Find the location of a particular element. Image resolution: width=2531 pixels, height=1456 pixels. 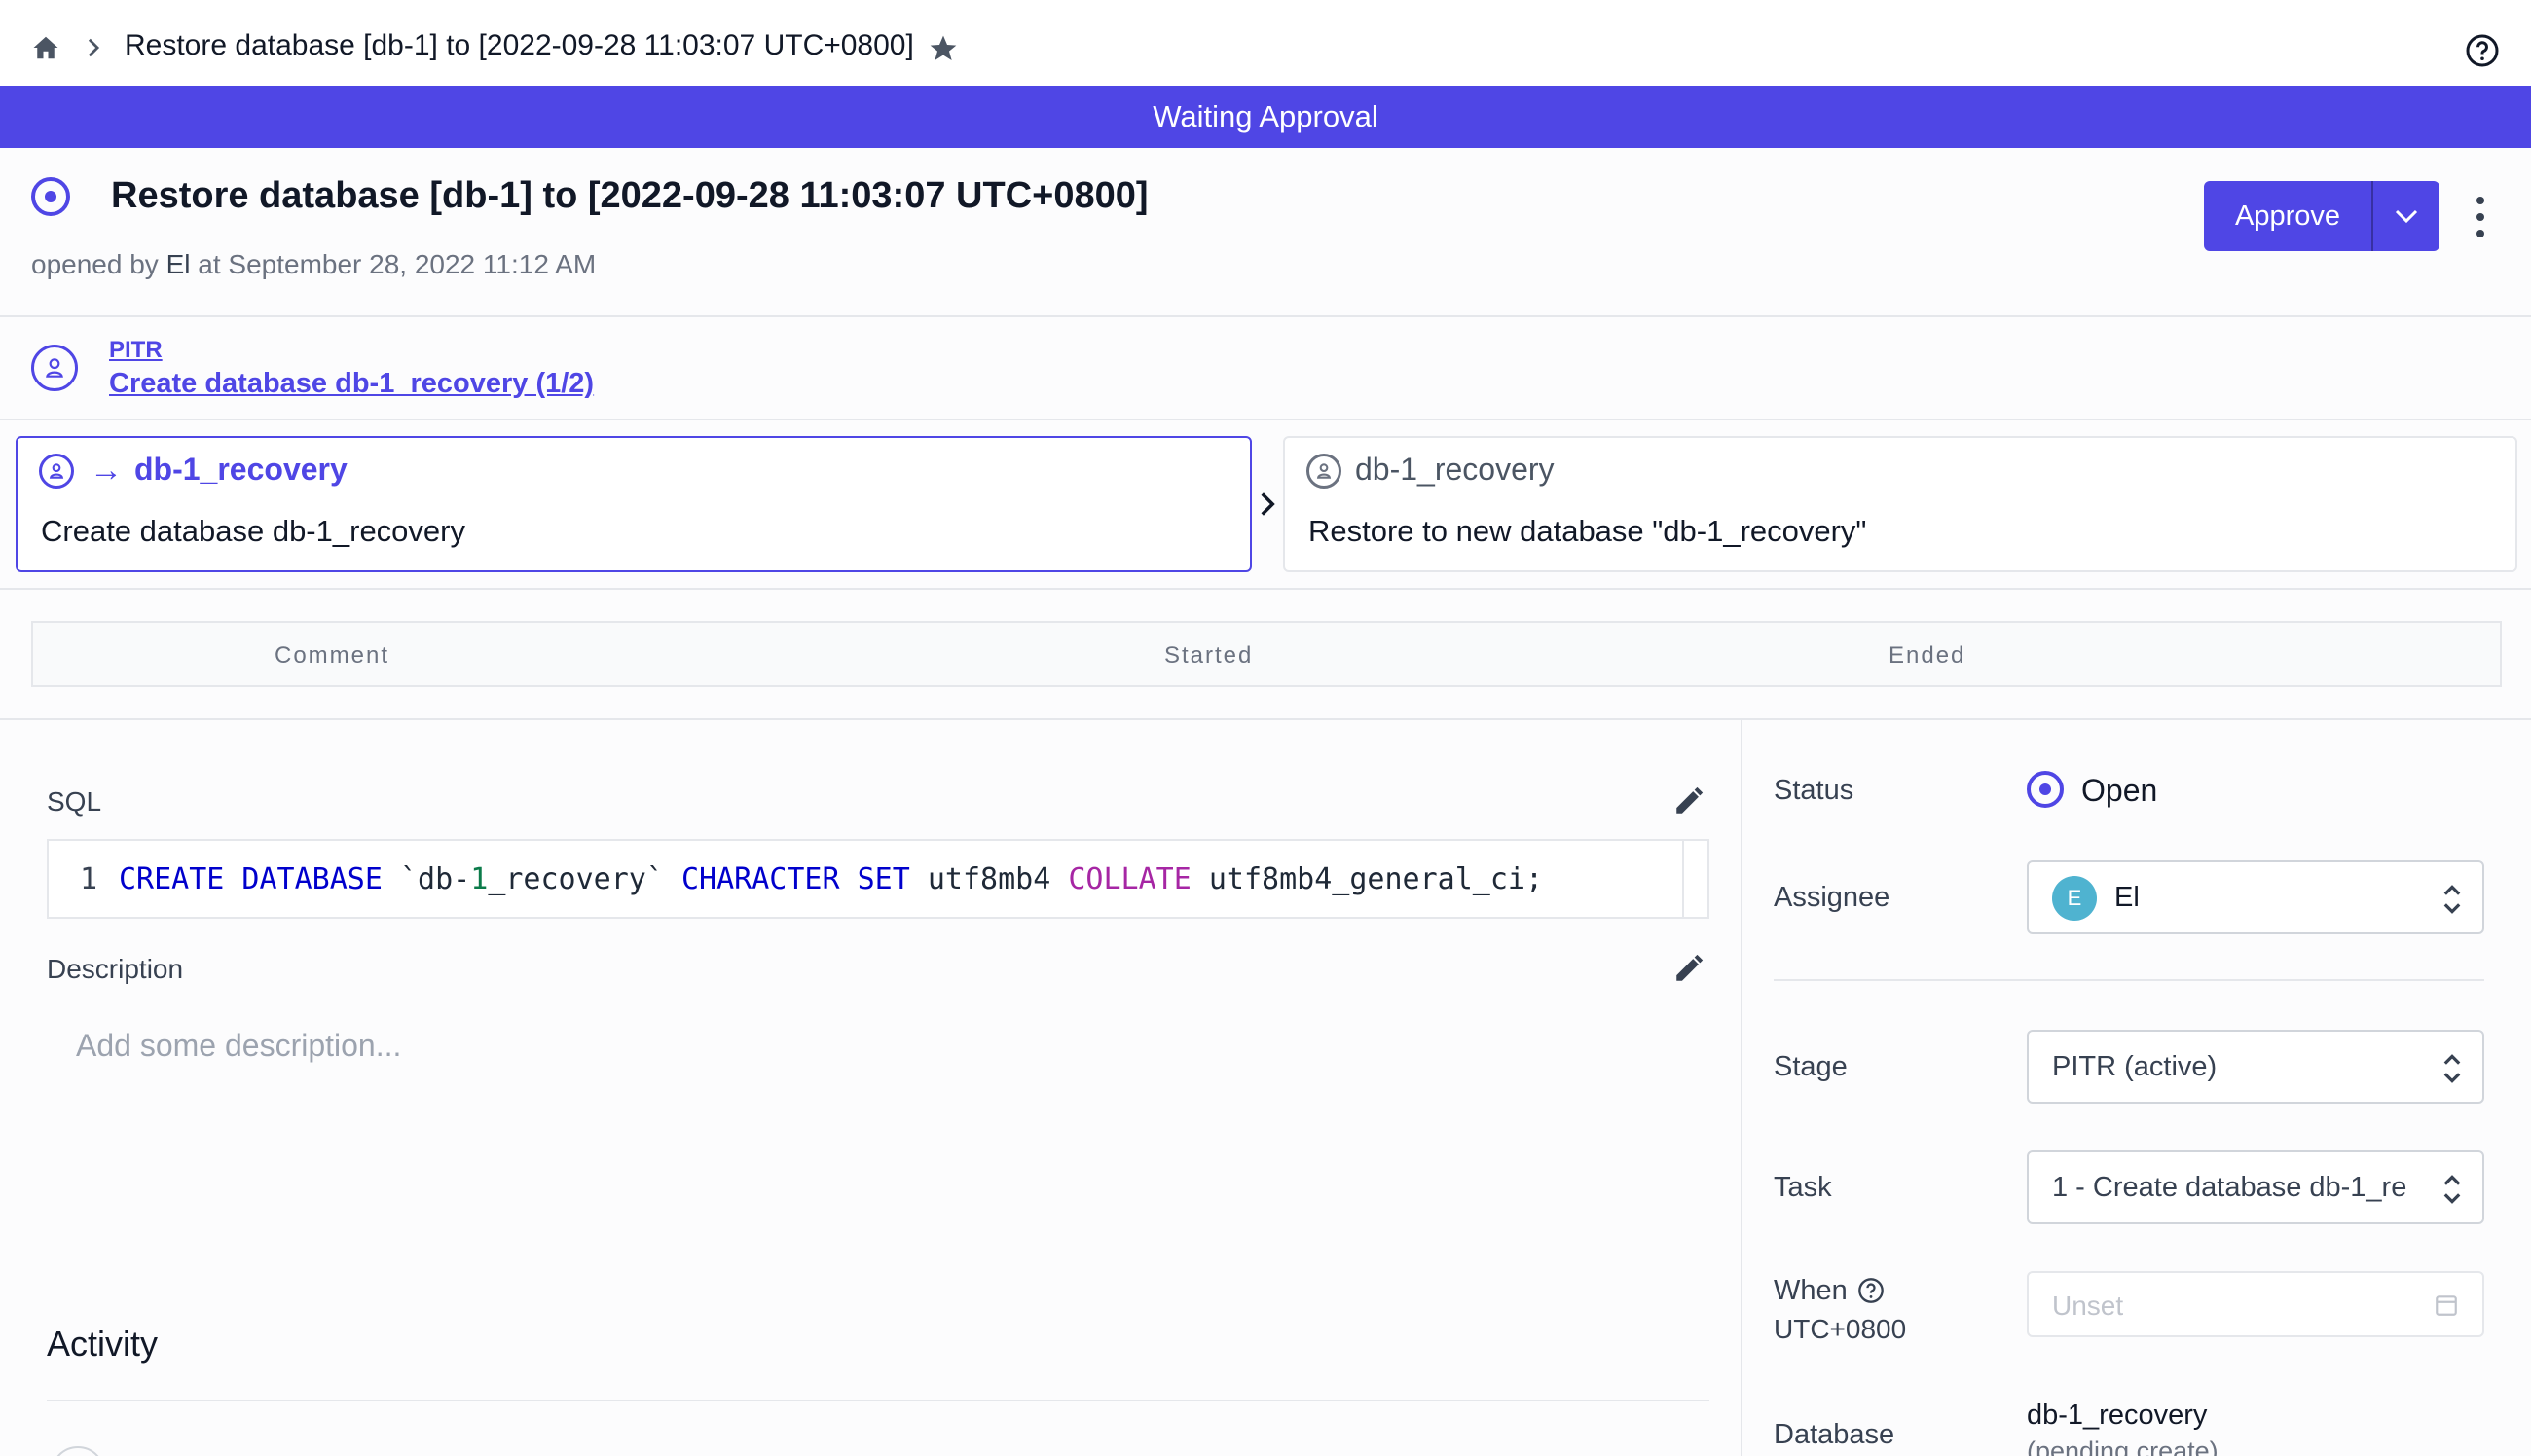

line-number: 1 is located at coordinates (88, 879).